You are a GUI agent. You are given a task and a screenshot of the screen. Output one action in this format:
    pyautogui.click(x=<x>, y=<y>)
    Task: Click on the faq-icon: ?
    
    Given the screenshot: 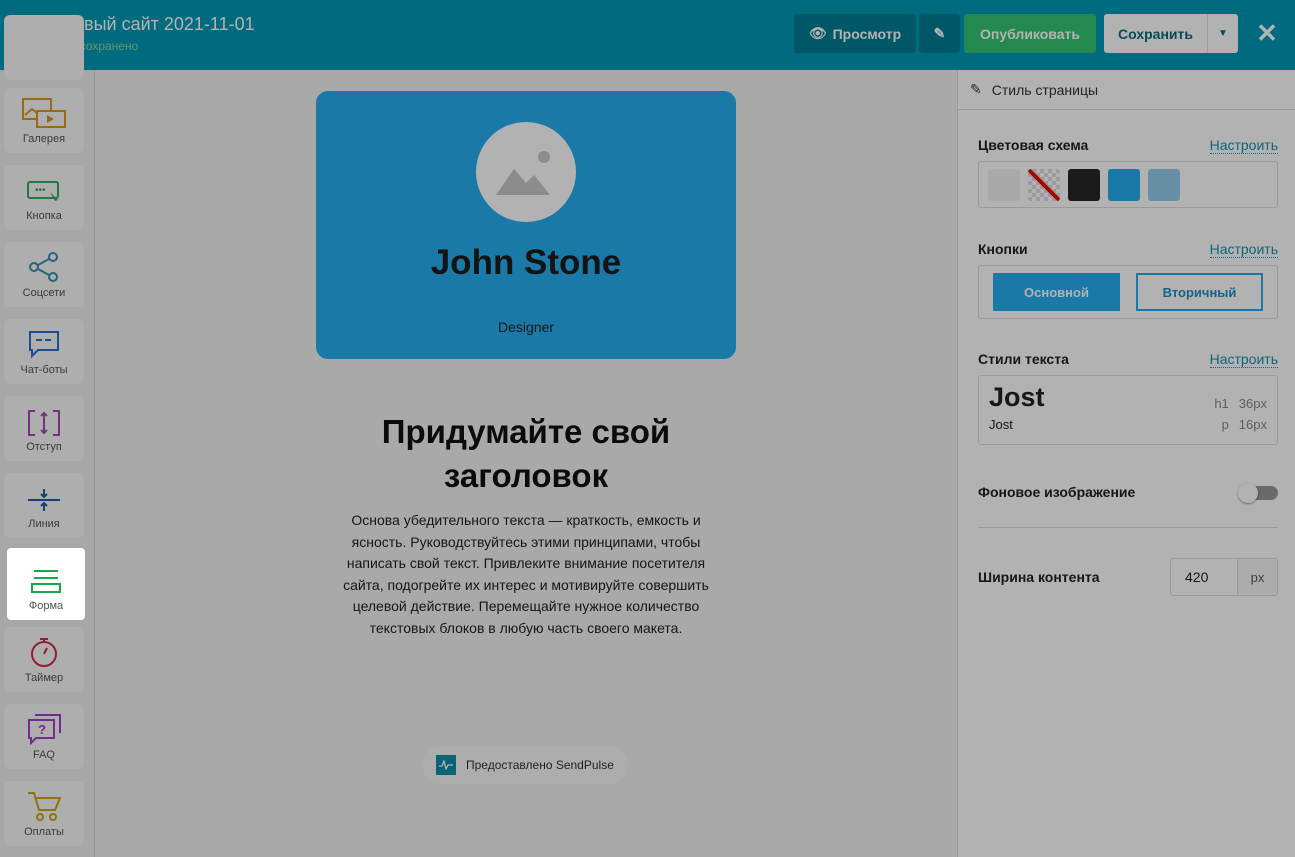 What is the action you would take?
    pyautogui.click(x=44, y=729)
    